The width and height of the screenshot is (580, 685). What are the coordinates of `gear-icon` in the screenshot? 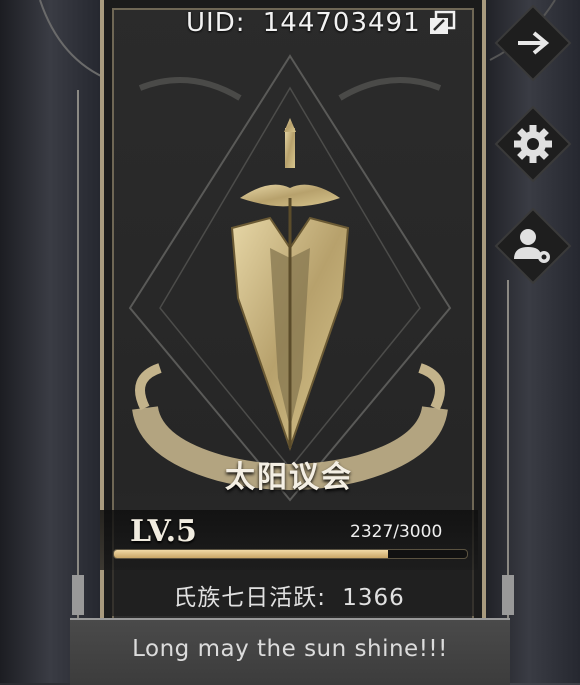 It's located at (533, 144).